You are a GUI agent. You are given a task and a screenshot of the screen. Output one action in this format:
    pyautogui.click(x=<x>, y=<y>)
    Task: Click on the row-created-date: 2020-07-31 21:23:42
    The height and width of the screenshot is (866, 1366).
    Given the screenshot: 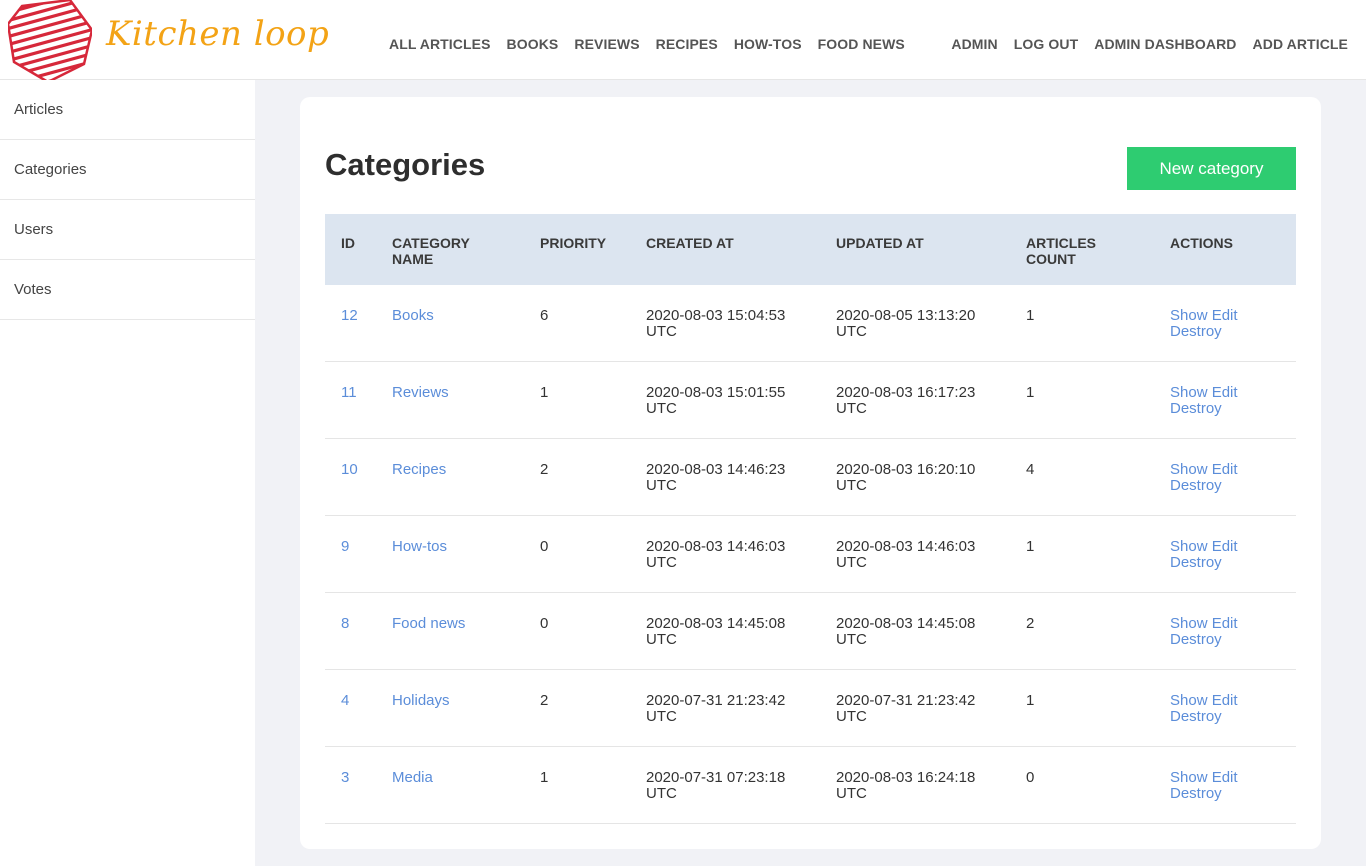 What is the action you would take?
    pyautogui.click(x=716, y=700)
    